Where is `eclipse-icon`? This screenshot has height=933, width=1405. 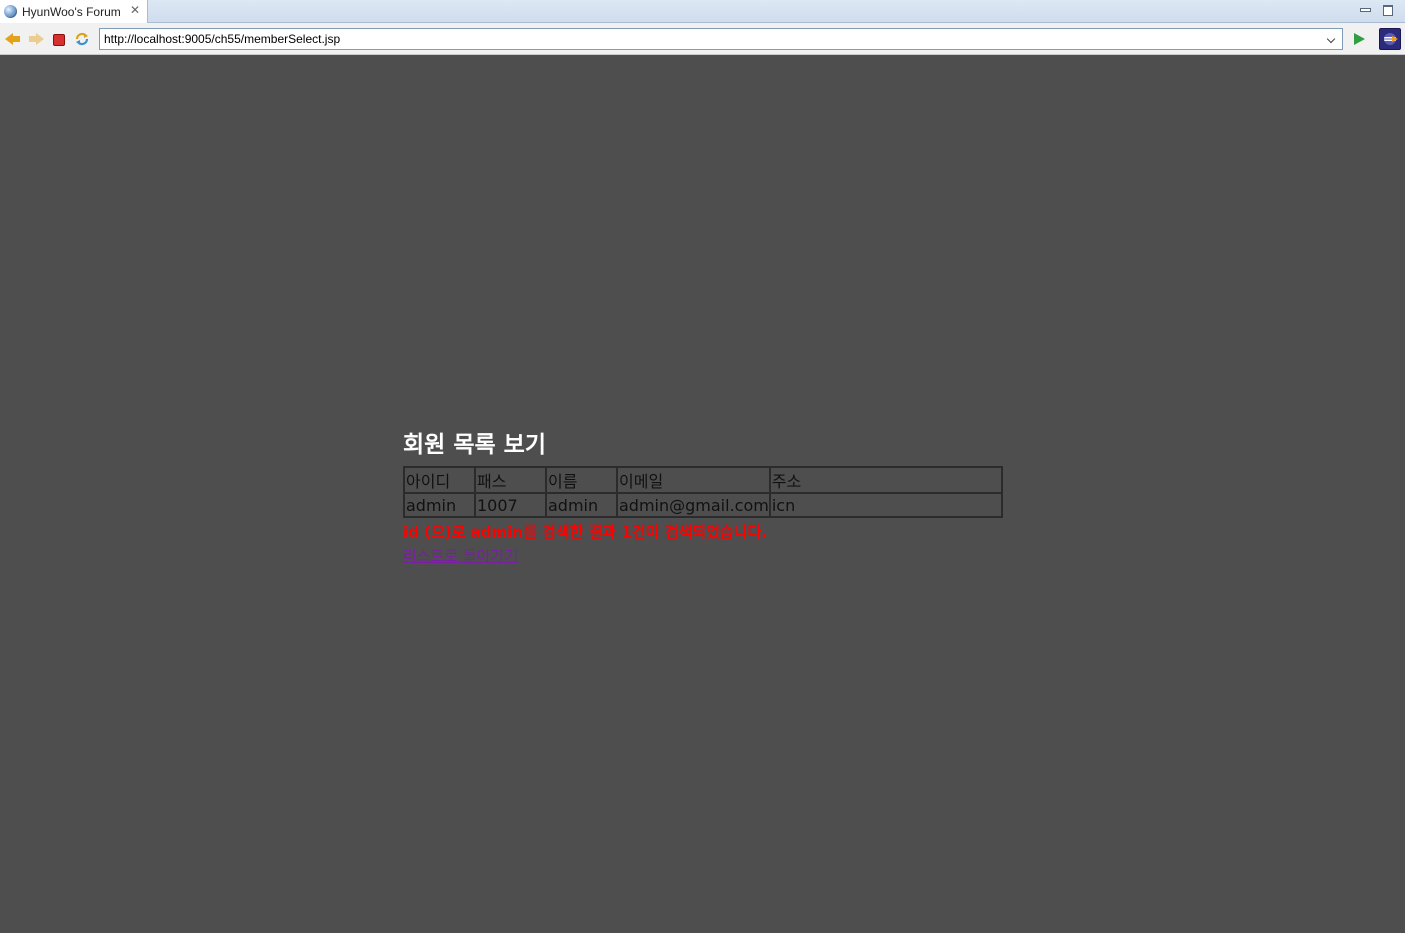
eclipse-icon is located at coordinates (1390, 39).